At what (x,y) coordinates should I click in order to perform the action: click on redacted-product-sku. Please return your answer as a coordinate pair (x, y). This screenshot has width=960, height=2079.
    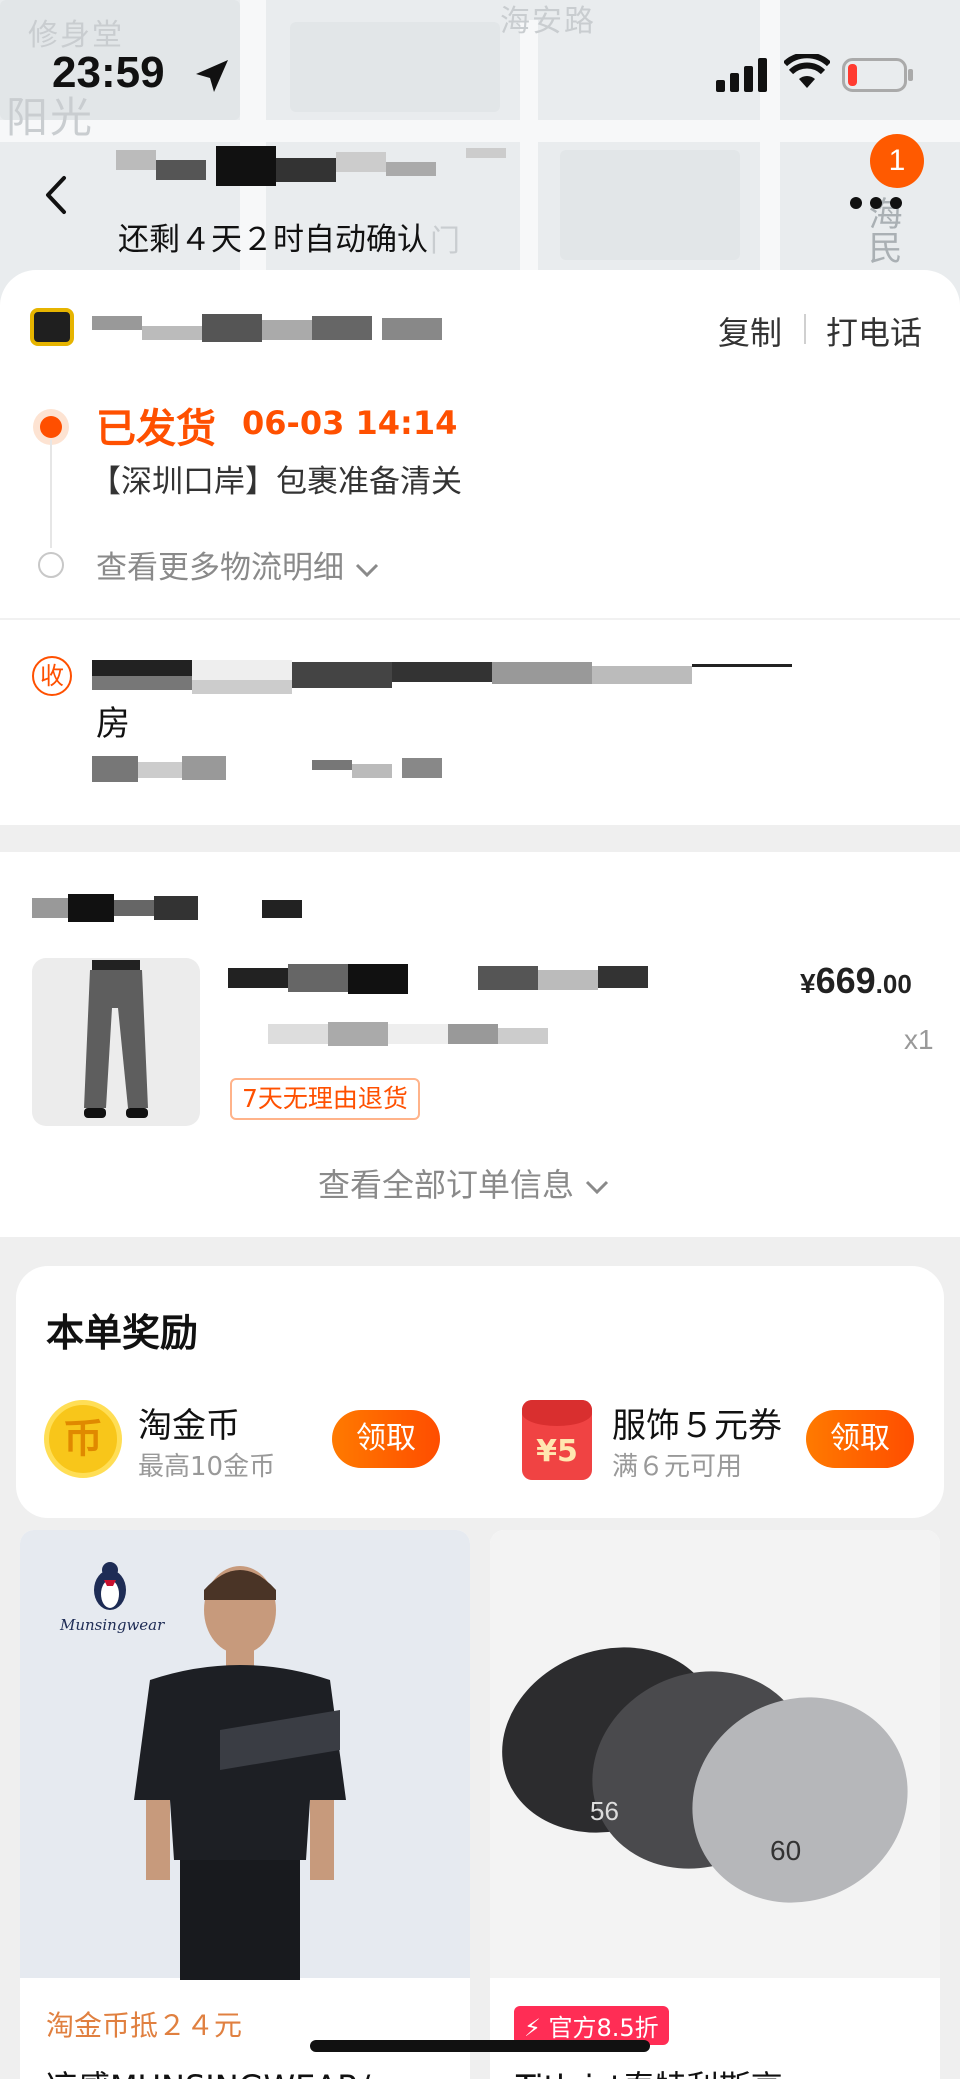
    Looking at the image, I should click on (408, 1034).